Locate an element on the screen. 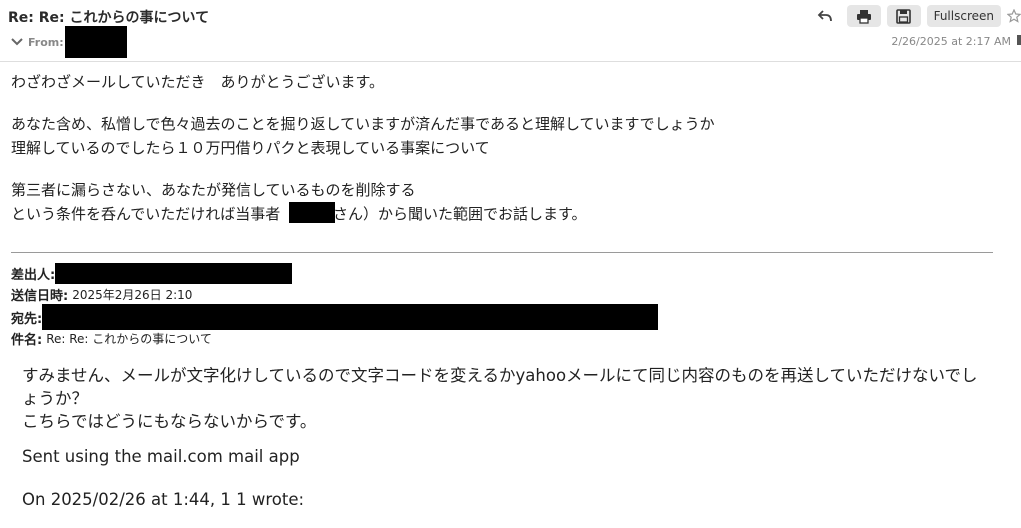 The width and height of the screenshot is (1021, 528). scroll-marker is located at coordinates (1019, 40).